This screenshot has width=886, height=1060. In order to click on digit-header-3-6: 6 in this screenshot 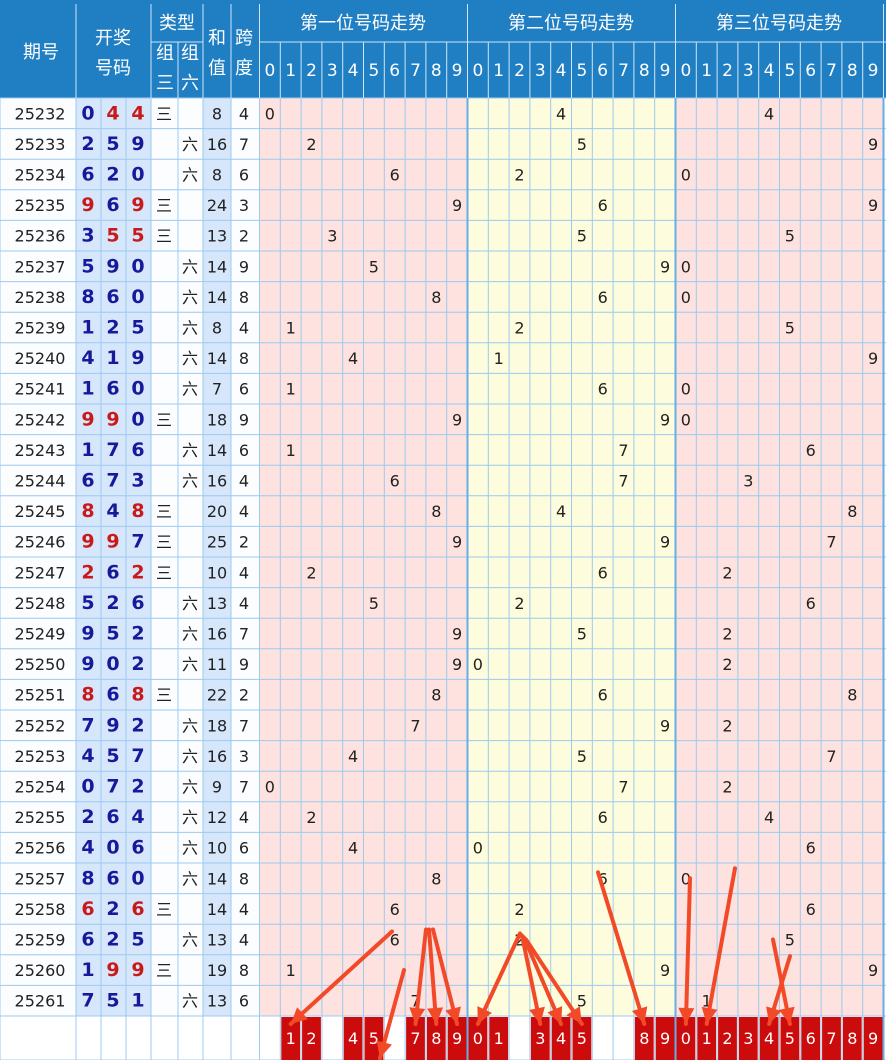, I will do `click(810, 71)`.